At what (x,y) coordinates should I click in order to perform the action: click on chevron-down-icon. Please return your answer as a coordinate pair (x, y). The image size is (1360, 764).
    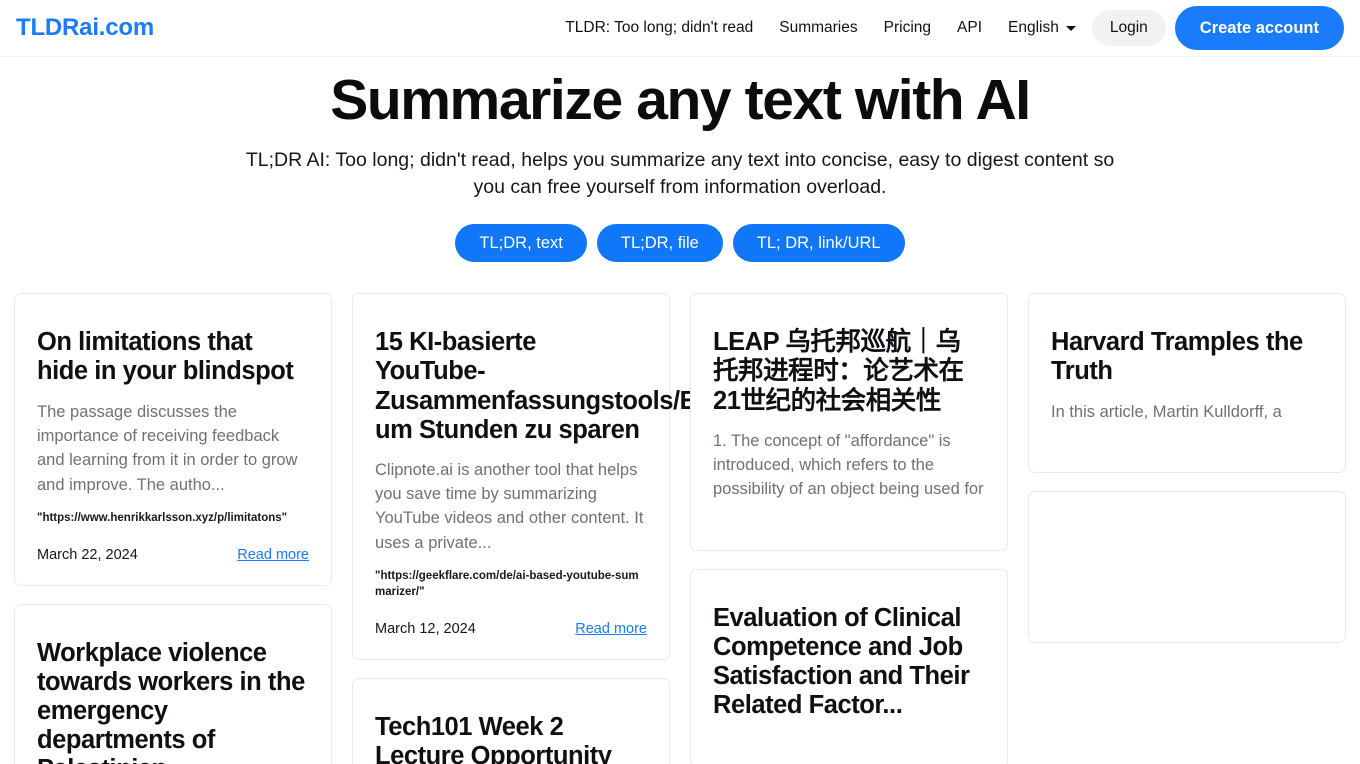
    Looking at the image, I should click on (1070, 28).